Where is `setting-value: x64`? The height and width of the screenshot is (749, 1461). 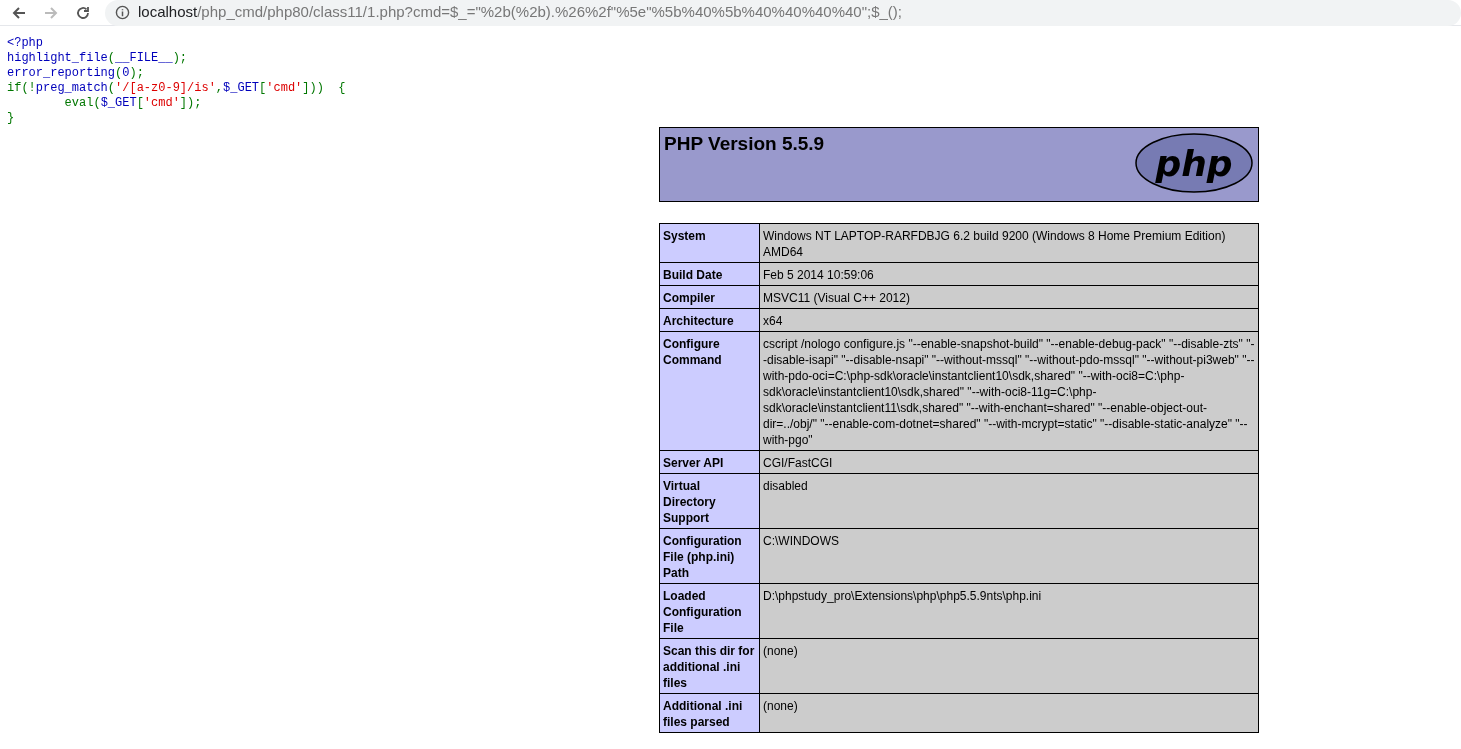 setting-value: x64 is located at coordinates (1009, 320).